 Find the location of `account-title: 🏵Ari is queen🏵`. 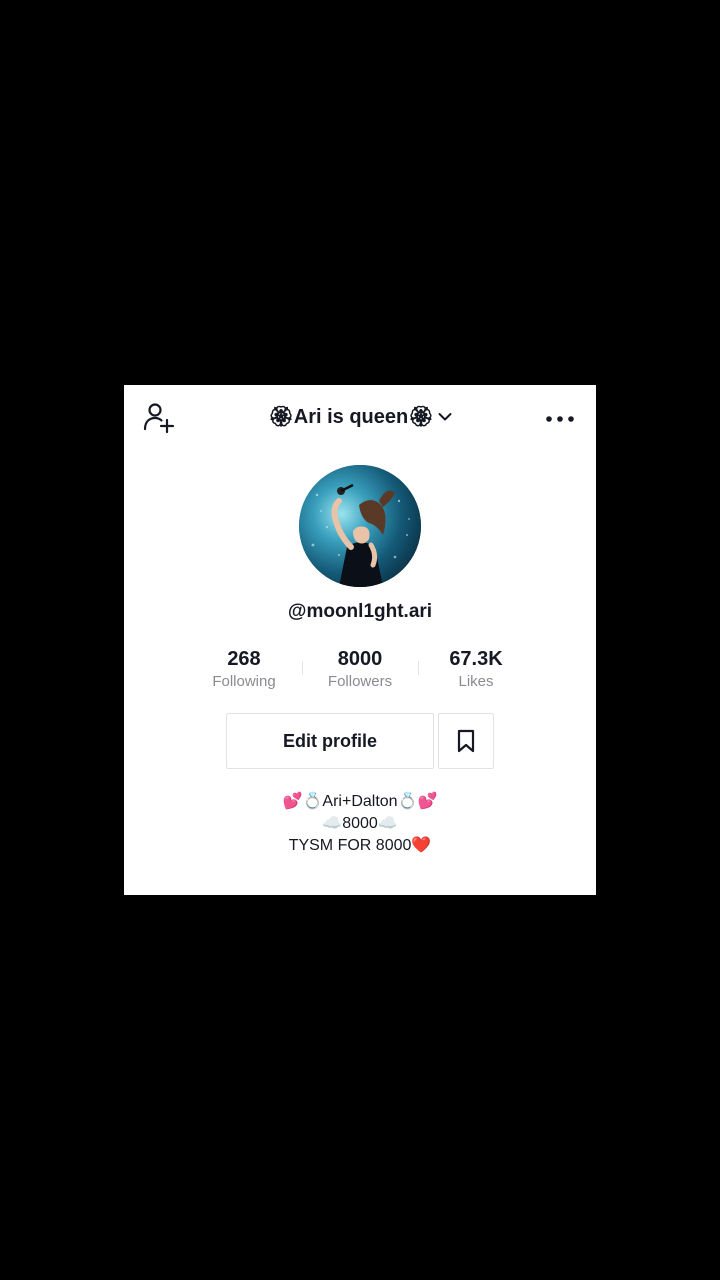

account-title: 🏵Ari is queen🏵 is located at coordinates (351, 417).